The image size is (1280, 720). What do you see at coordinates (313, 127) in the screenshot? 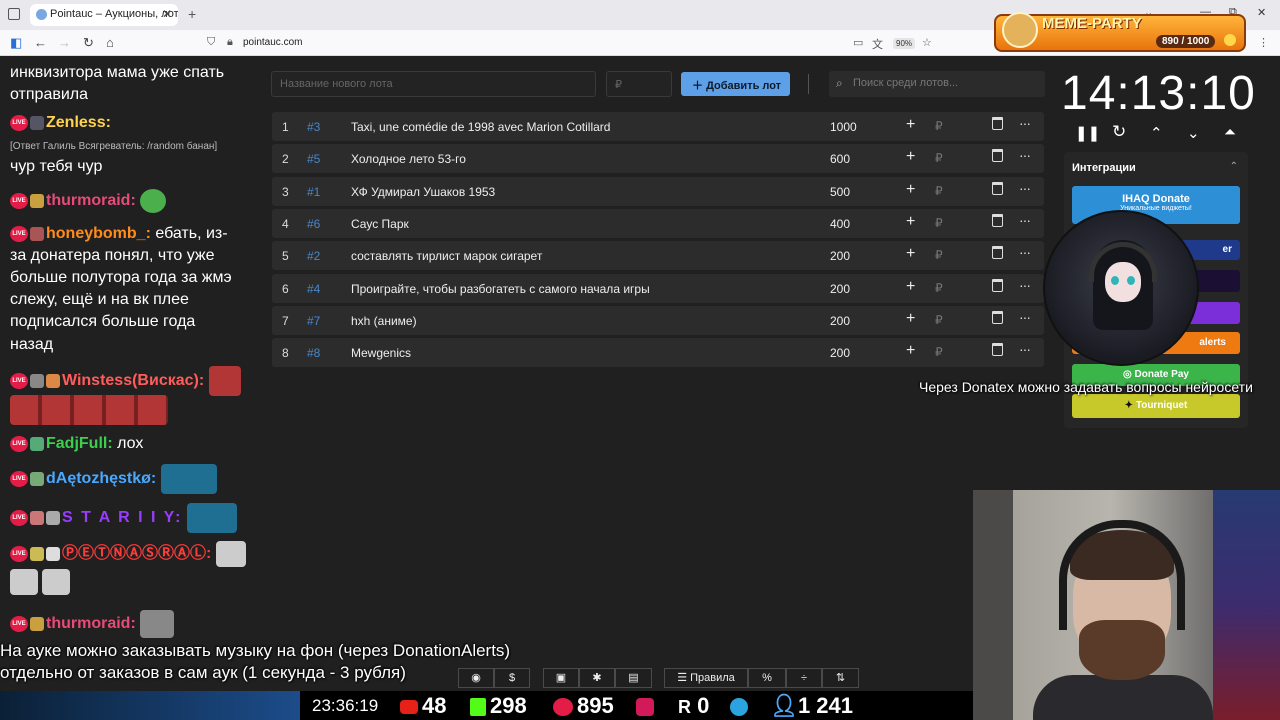
I see `lot-id: #3` at bounding box center [313, 127].